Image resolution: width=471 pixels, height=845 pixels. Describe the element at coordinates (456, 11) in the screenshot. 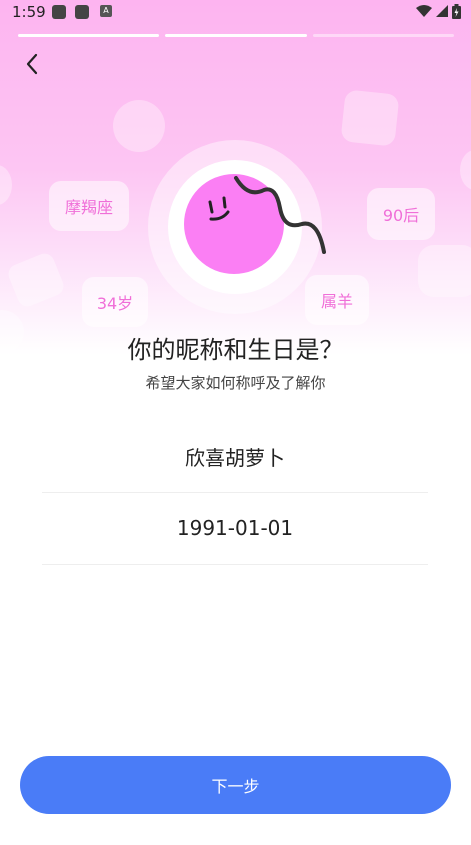

I see `battery-icon` at that location.